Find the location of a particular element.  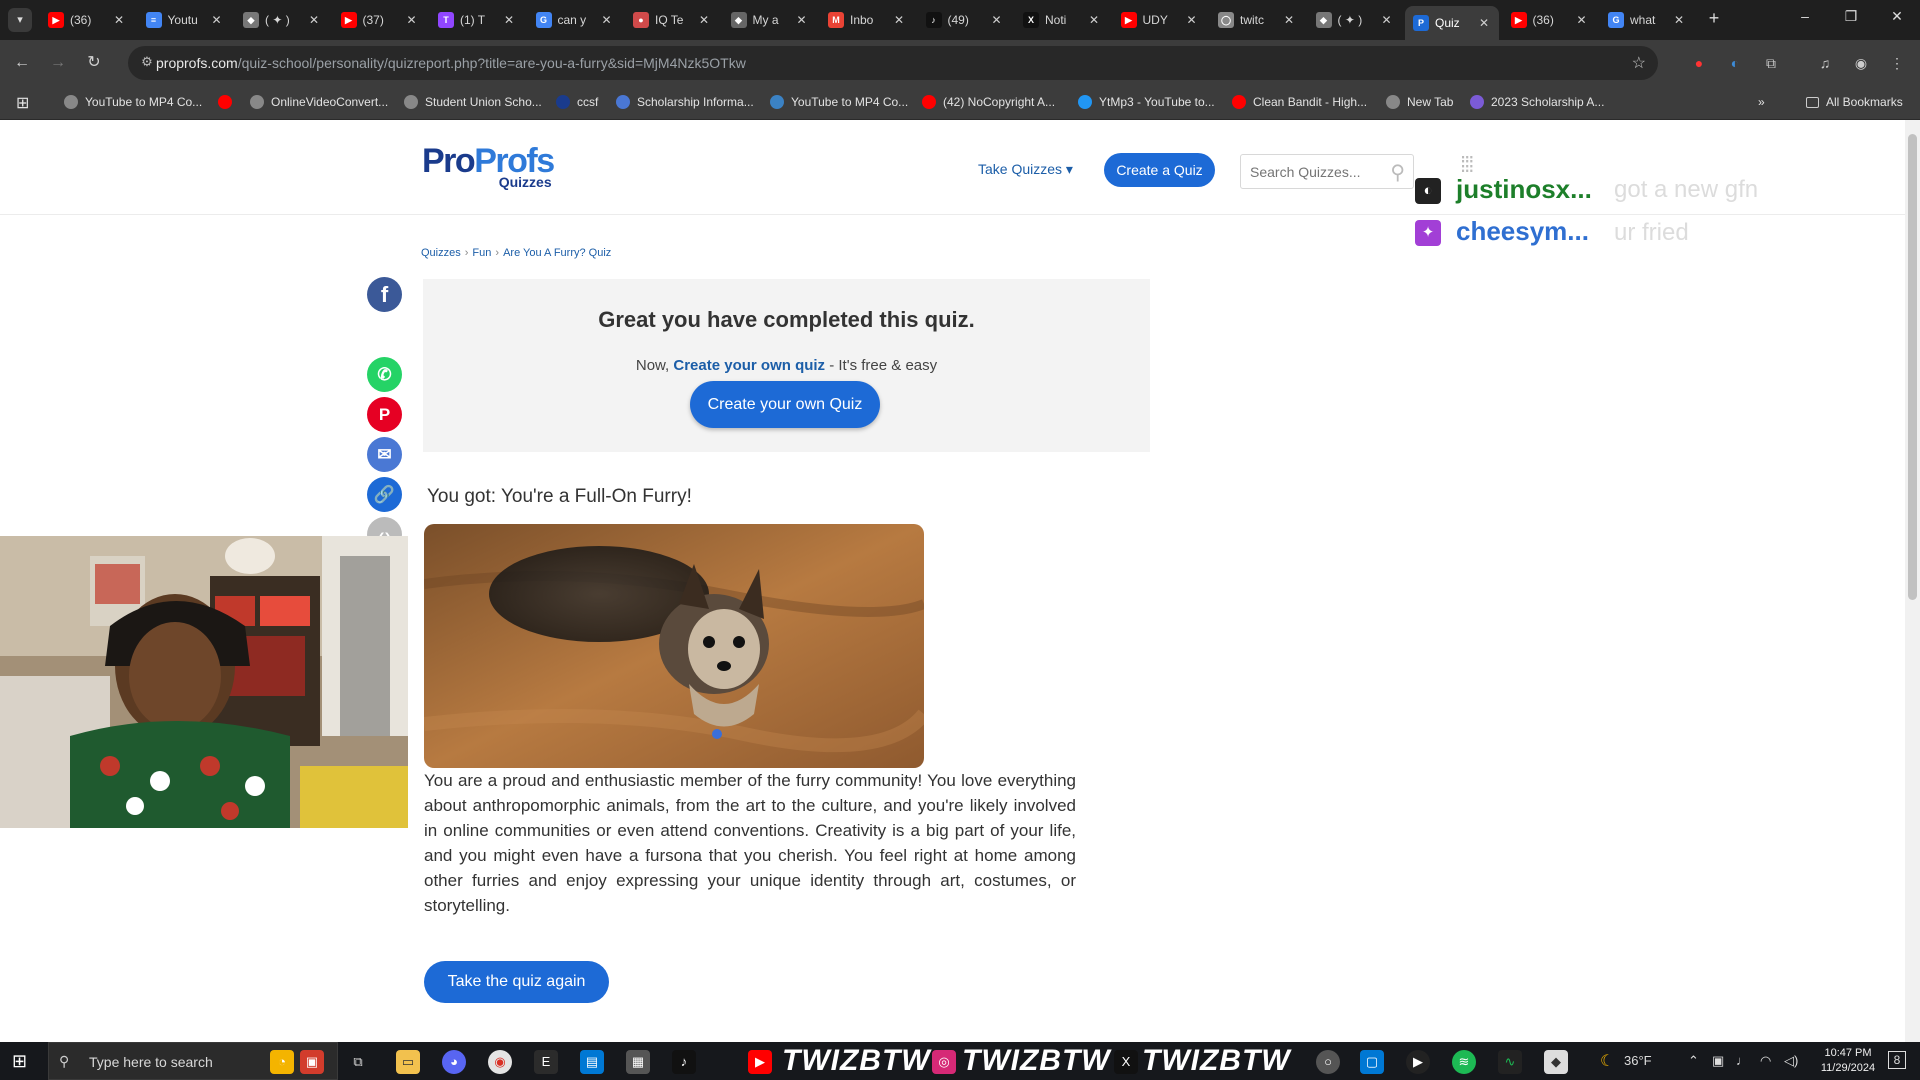

search-input is located at coordinates (1315, 172).